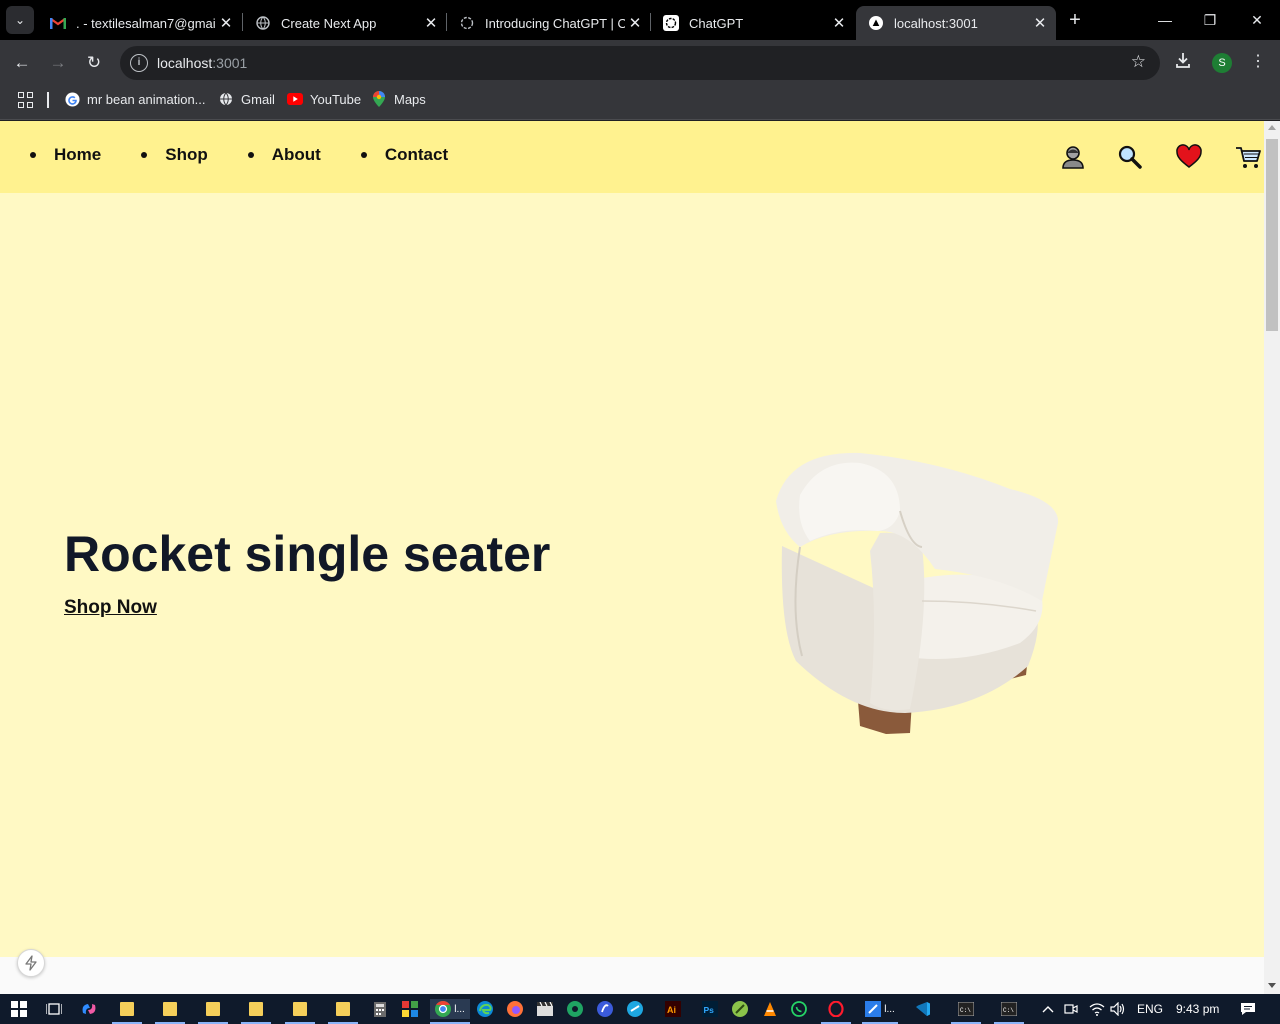 The image size is (1280, 1024). I want to click on back-icon: ←, so click(22, 63).